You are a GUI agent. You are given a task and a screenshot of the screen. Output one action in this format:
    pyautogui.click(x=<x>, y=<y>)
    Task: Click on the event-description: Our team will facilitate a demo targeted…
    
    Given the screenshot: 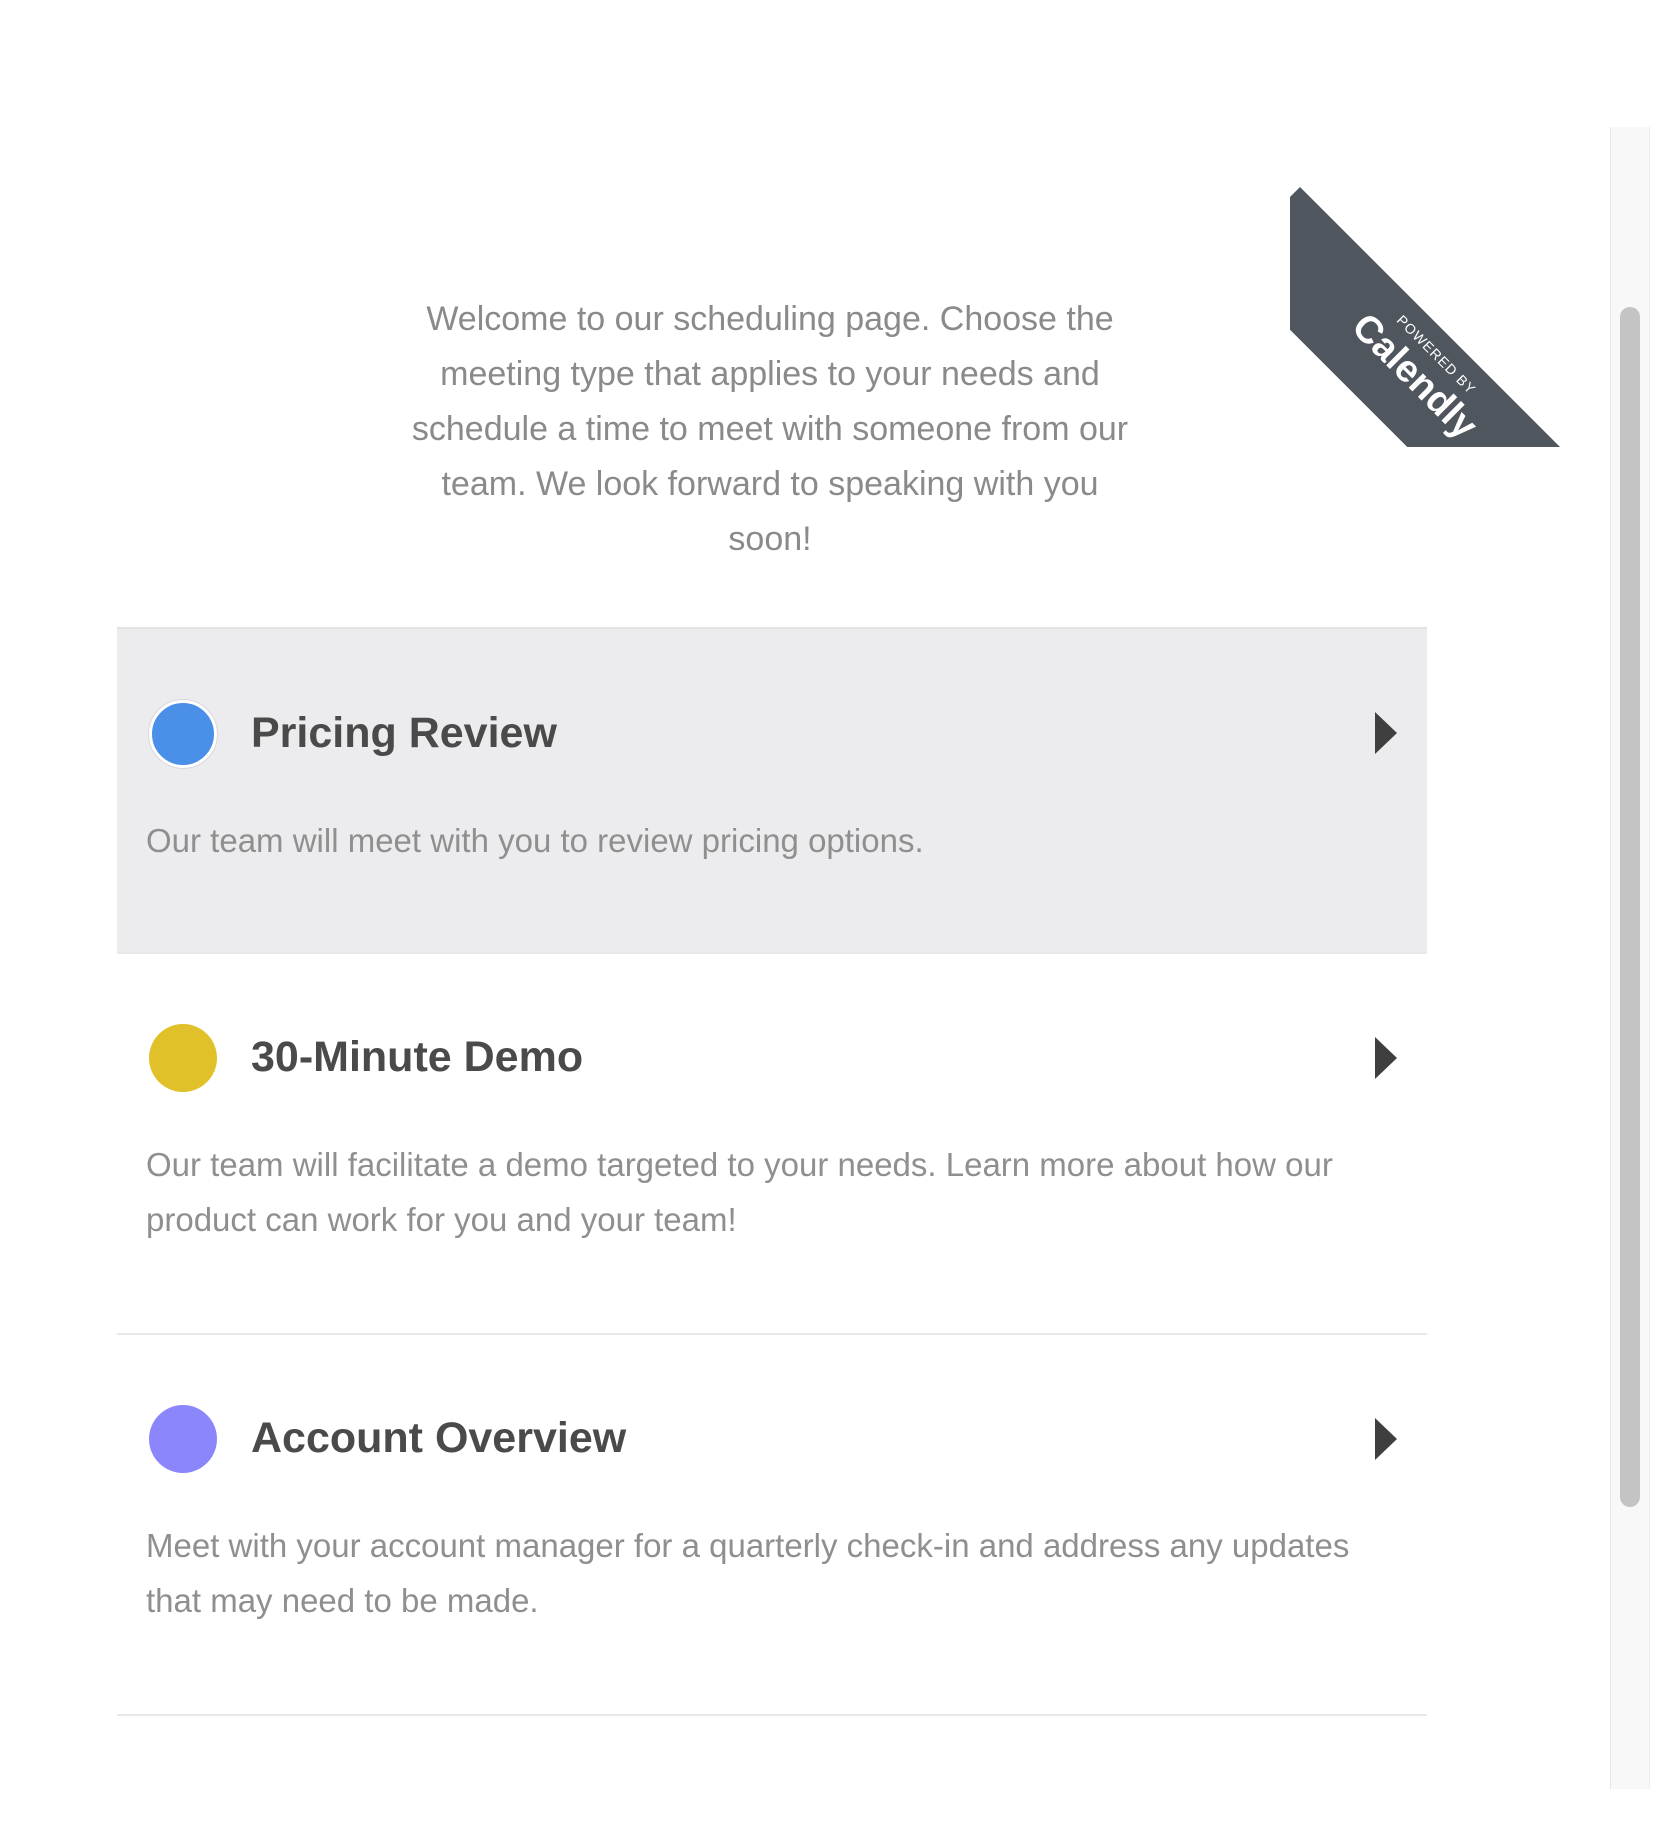 What is the action you would take?
    pyautogui.click(x=739, y=1192)
    